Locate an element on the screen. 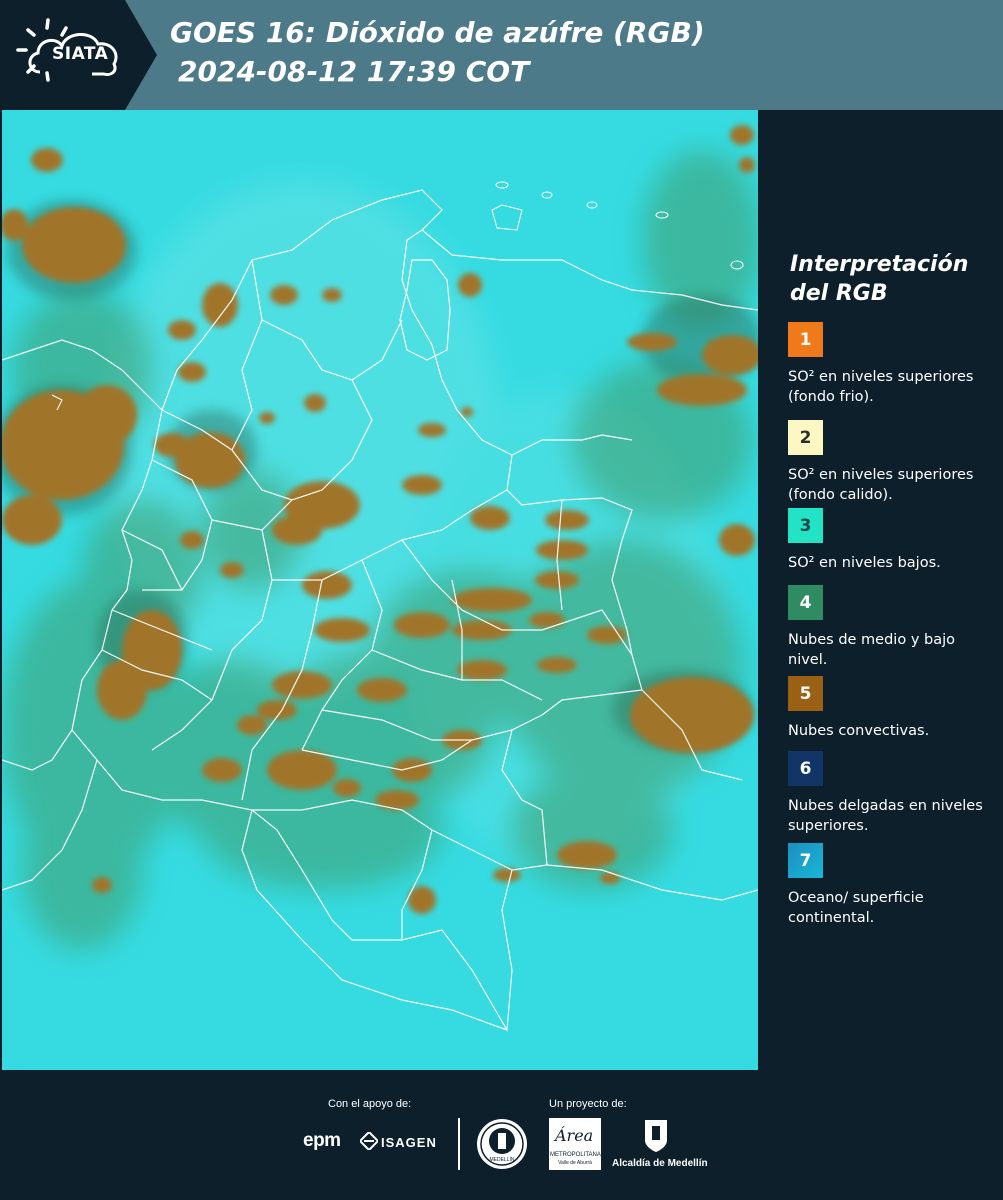 This screenshot has height=1200, width=1003. area-line2: Valle de Aburrá is located at coordinates (575, 1163).